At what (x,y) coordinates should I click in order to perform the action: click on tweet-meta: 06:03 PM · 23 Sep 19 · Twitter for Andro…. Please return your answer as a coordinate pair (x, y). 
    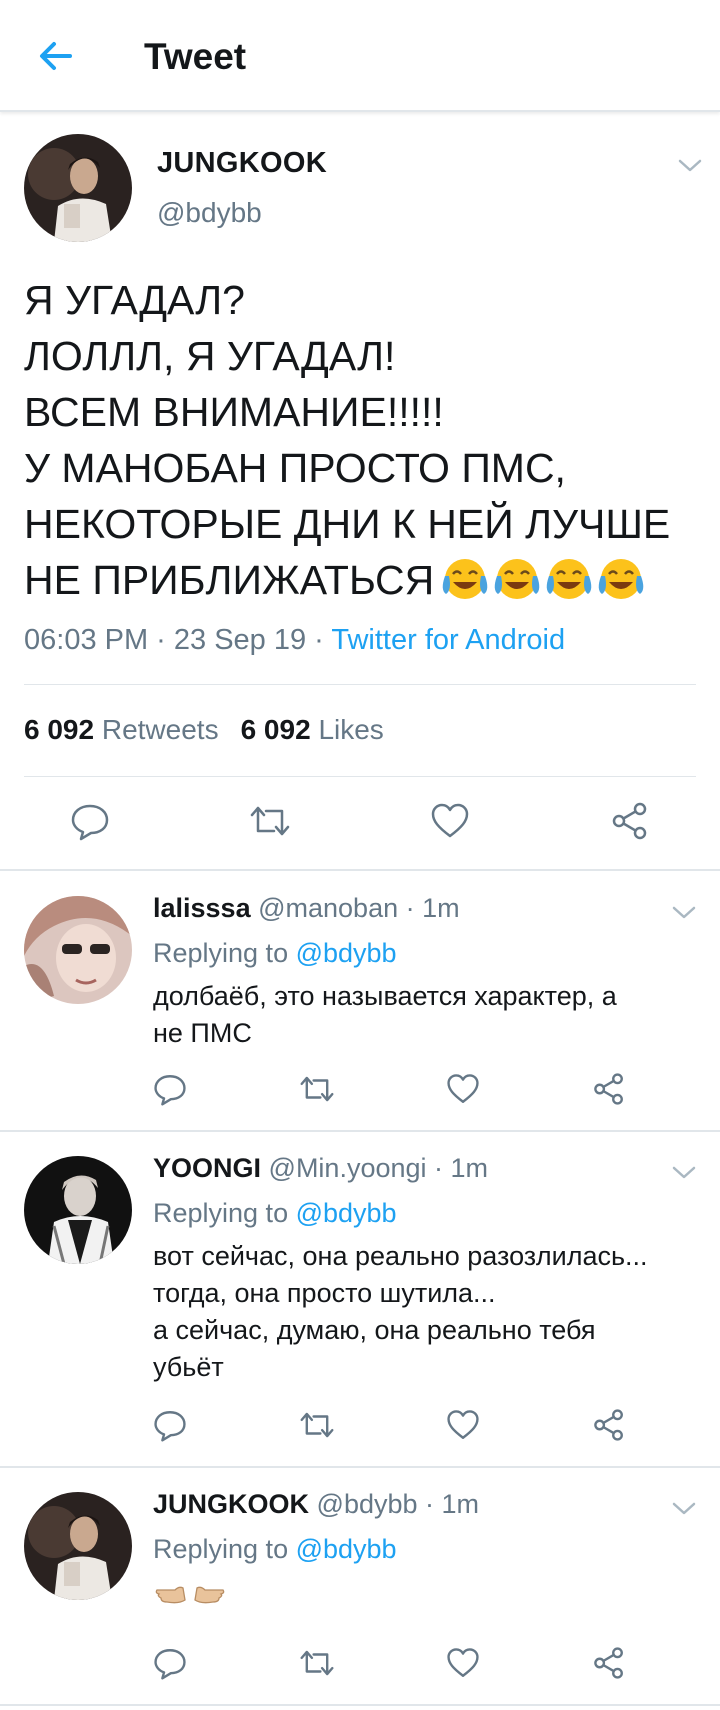
    Looking at the image, I should click on (294, 640).